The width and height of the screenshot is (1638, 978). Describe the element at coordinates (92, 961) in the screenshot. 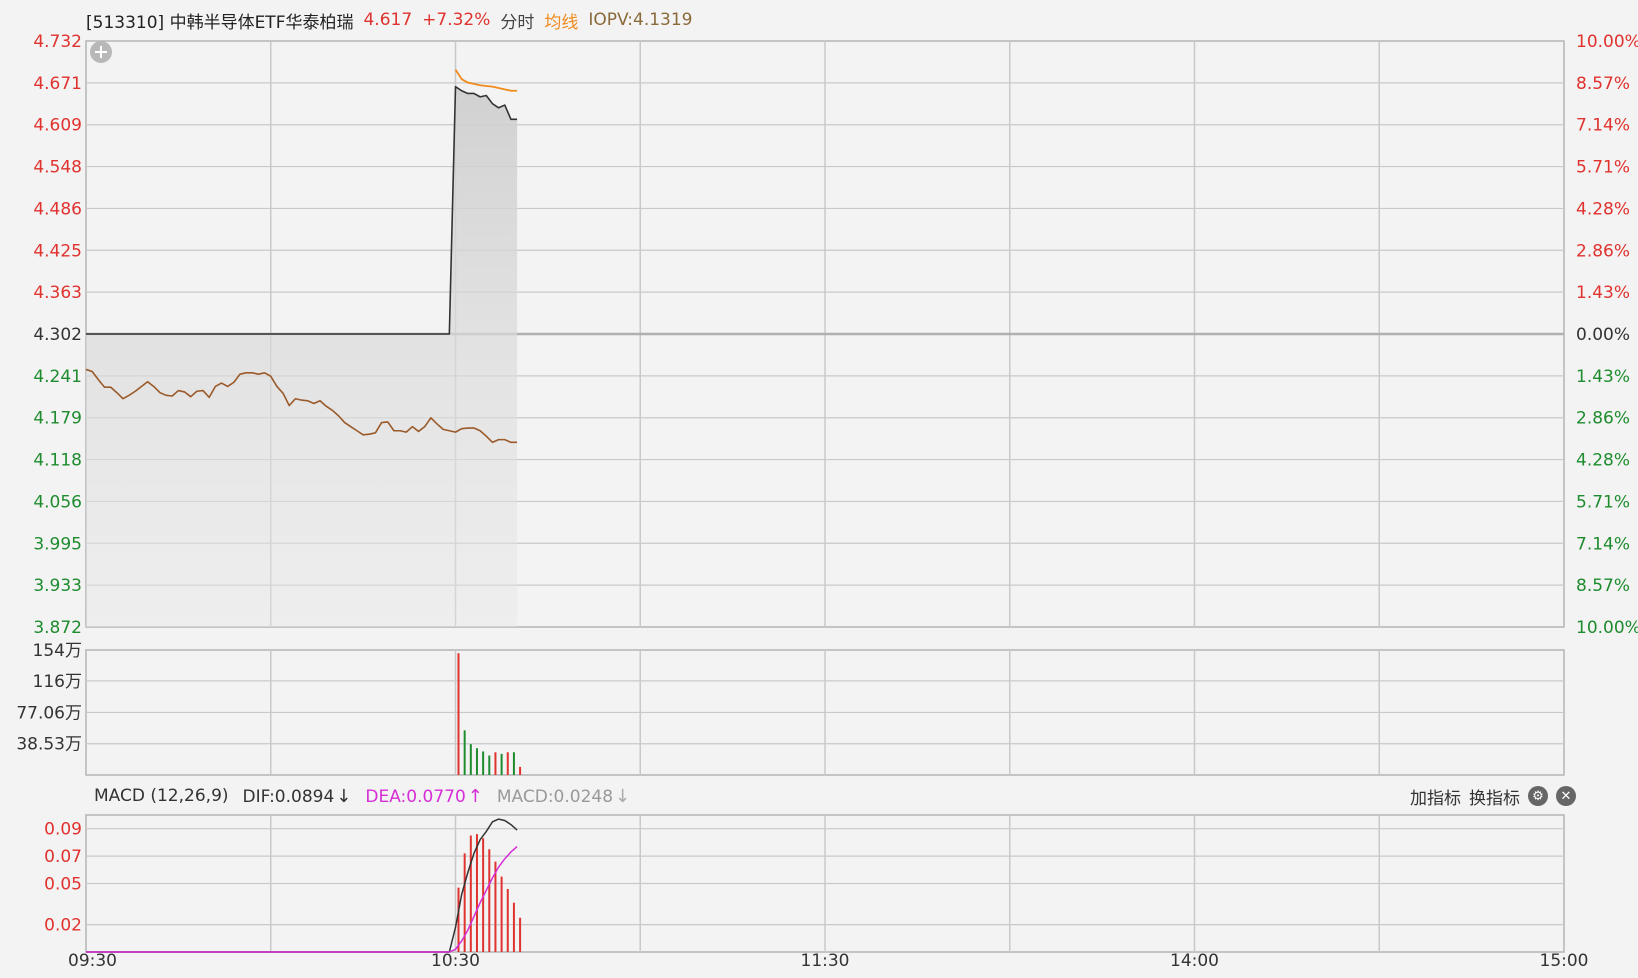

I see `time-axis-tick-label: 09:30` at that location.